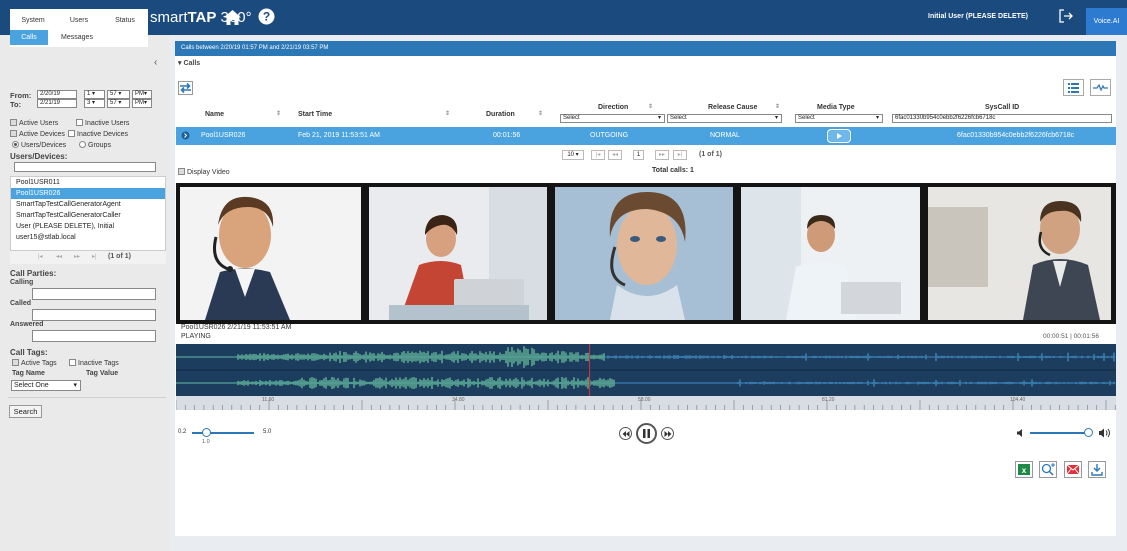  I want to click on from-date-input: 2/20/19, so click(57, 94).